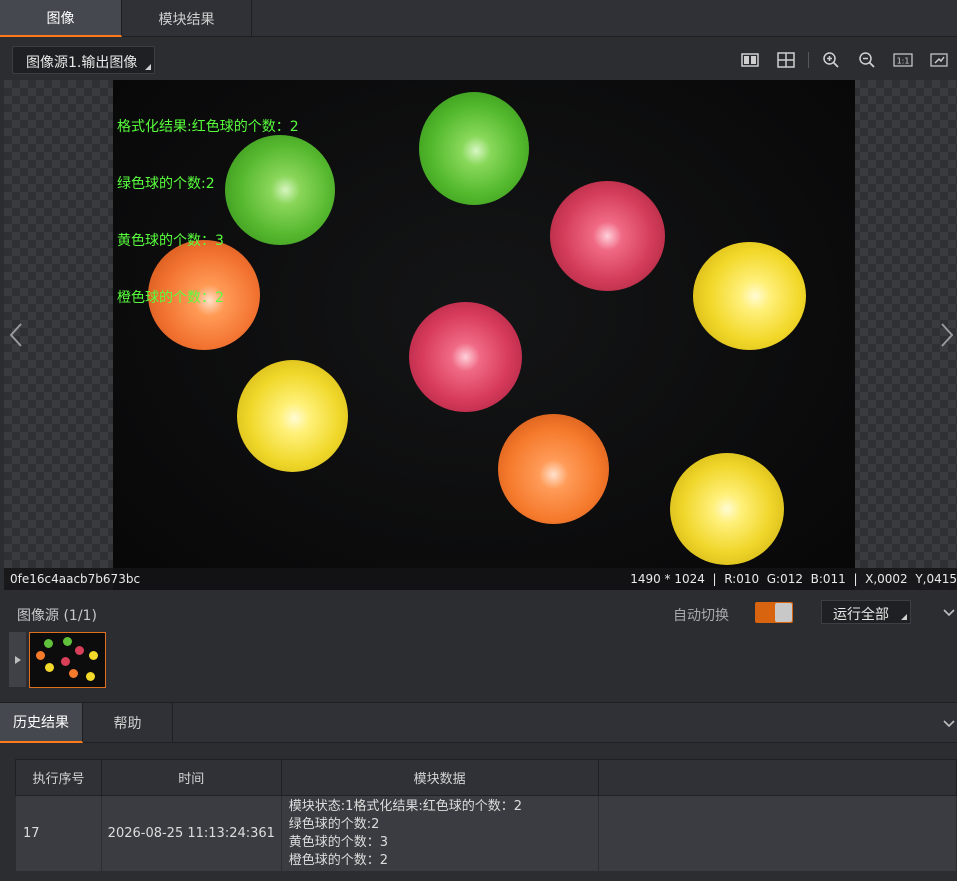  What do you see at coordinates (783, 612) in the screenshot?
I see `toggle-knob` at bounding box center [783, 612].